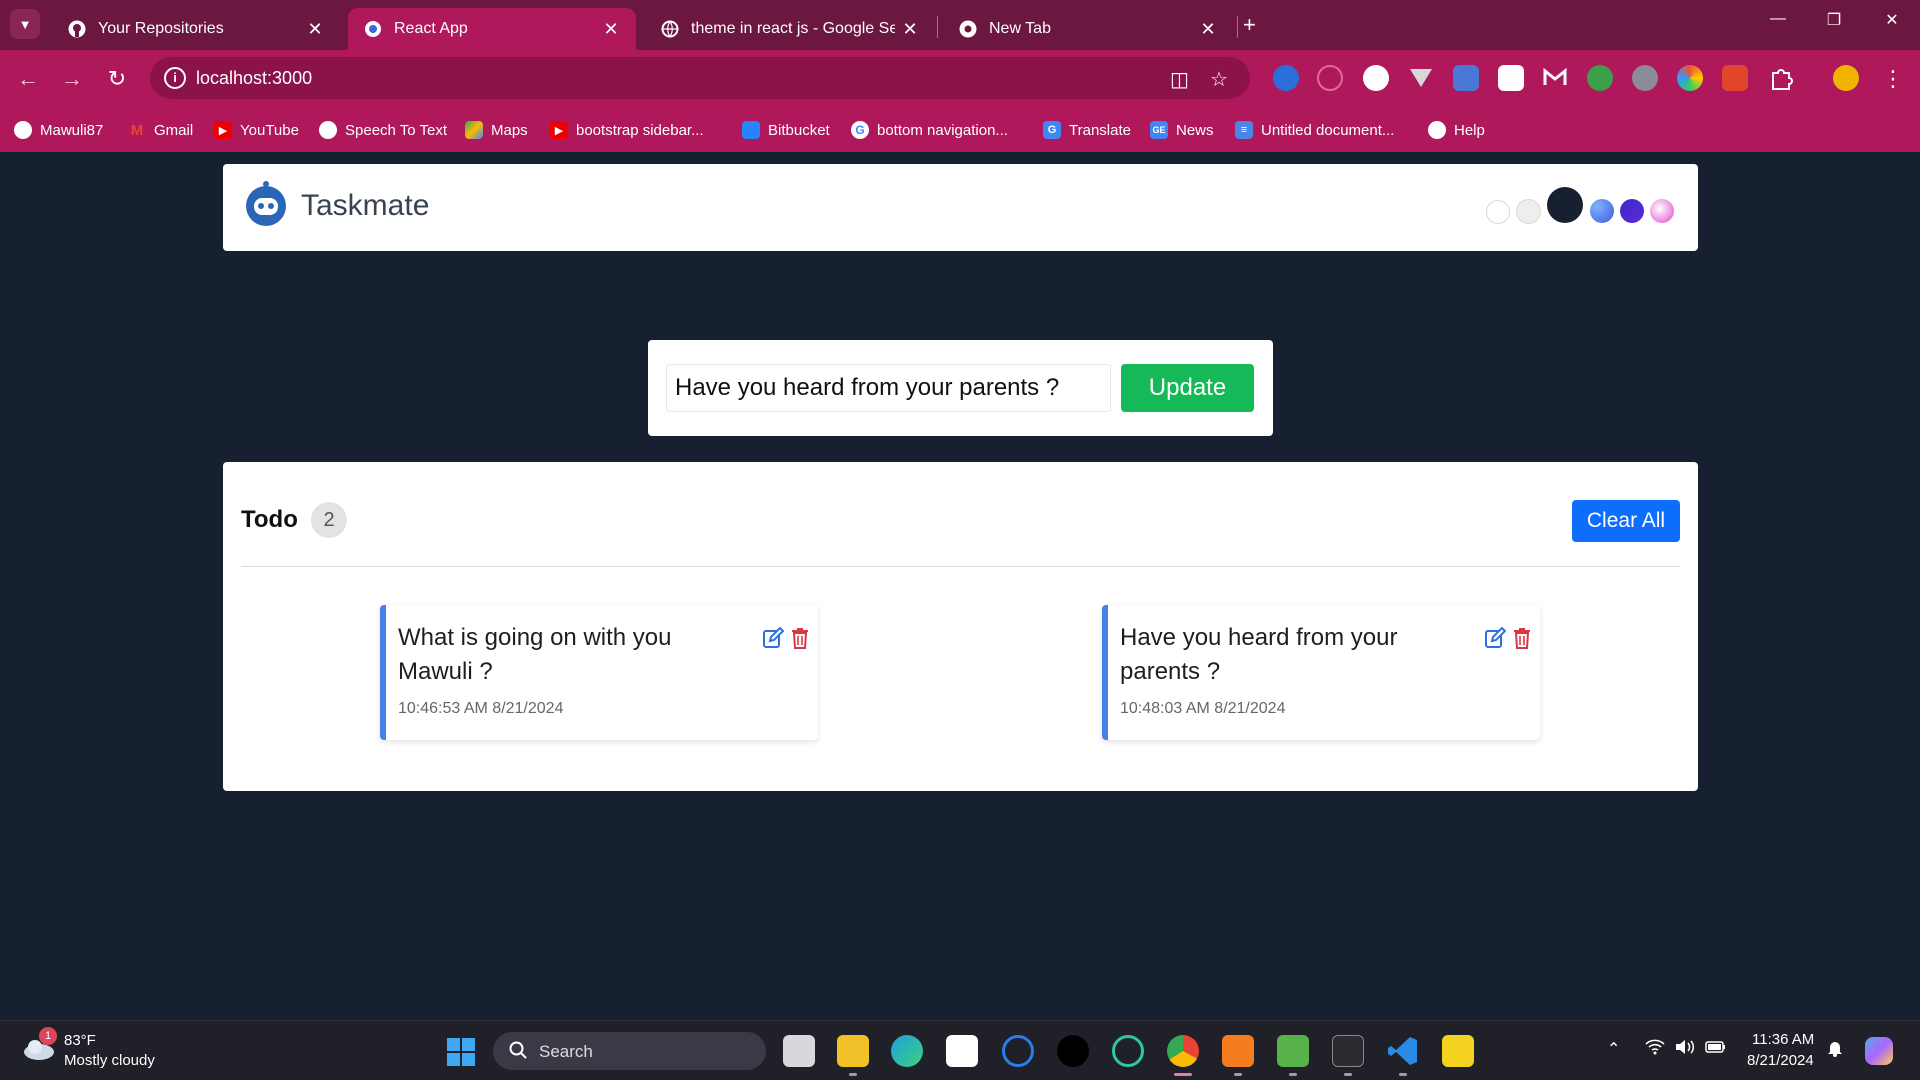  What do you see at coordinates (1498, 212) in the screenshot?
I see `theme-light-button` at bounding box center [1498, 212].